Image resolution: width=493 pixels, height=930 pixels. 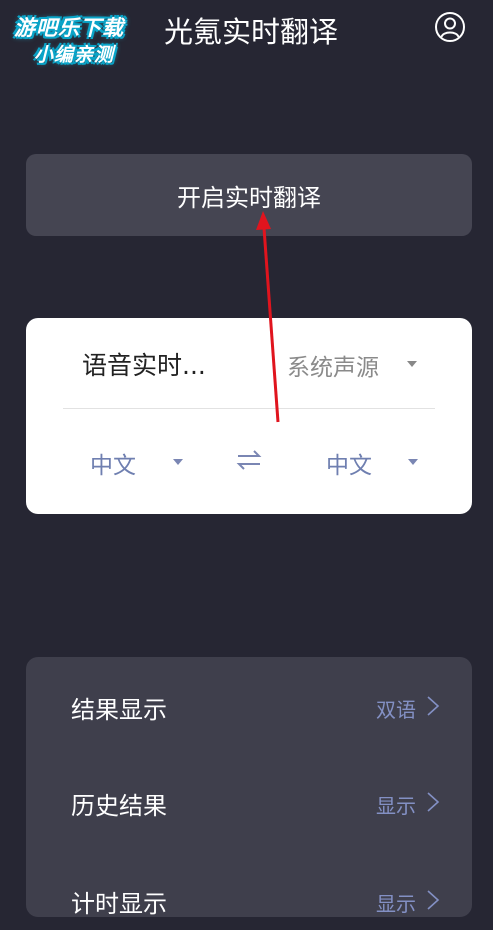 I want to click on start-translation-button: 开启实时翻译, so click(x=249, y=195).